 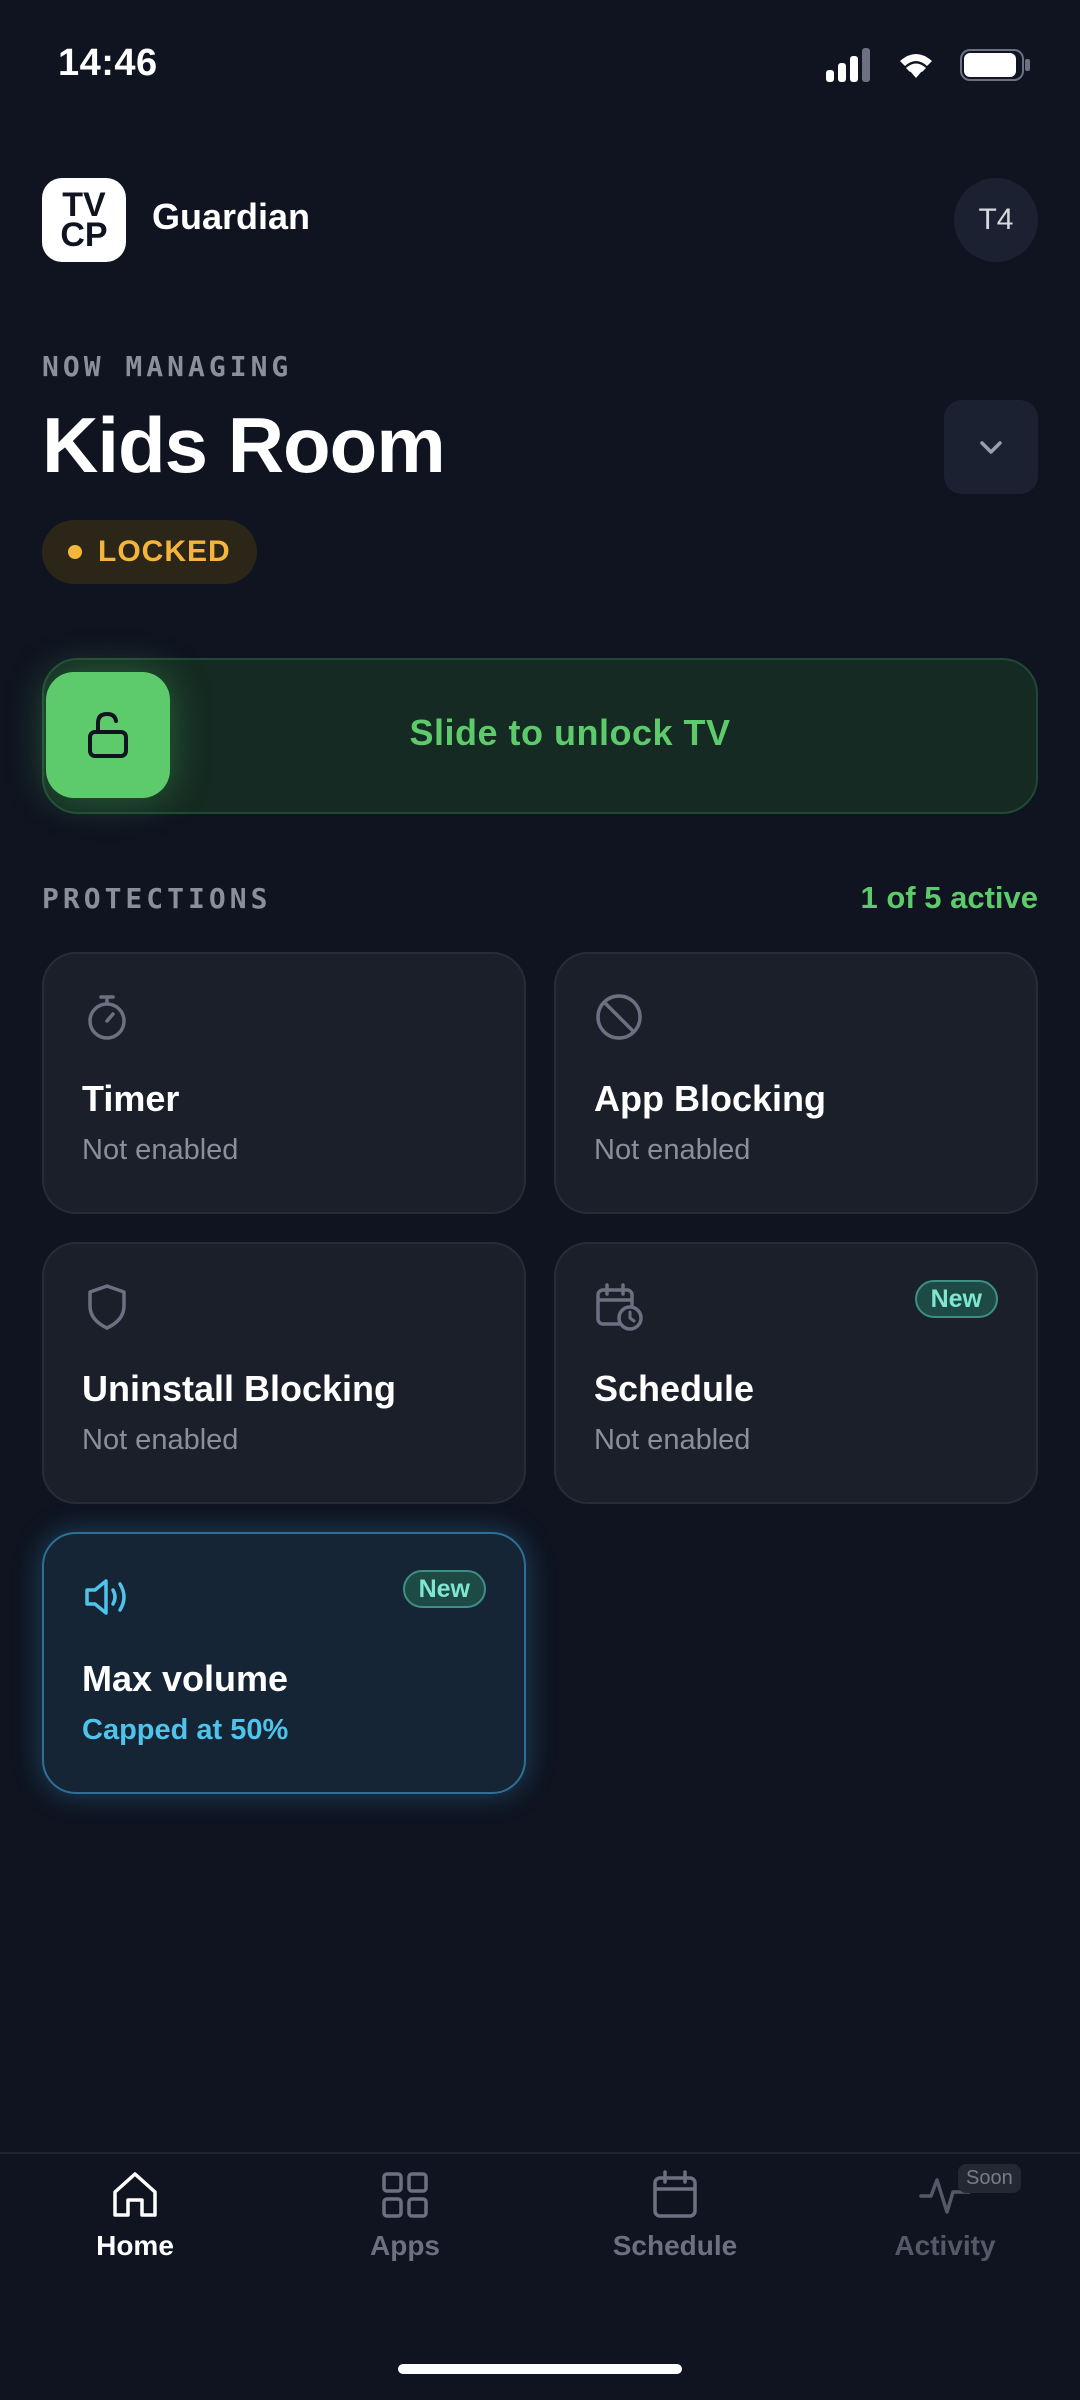 I want to click on card-title: App Blocking, so click(x=710, y=1098).